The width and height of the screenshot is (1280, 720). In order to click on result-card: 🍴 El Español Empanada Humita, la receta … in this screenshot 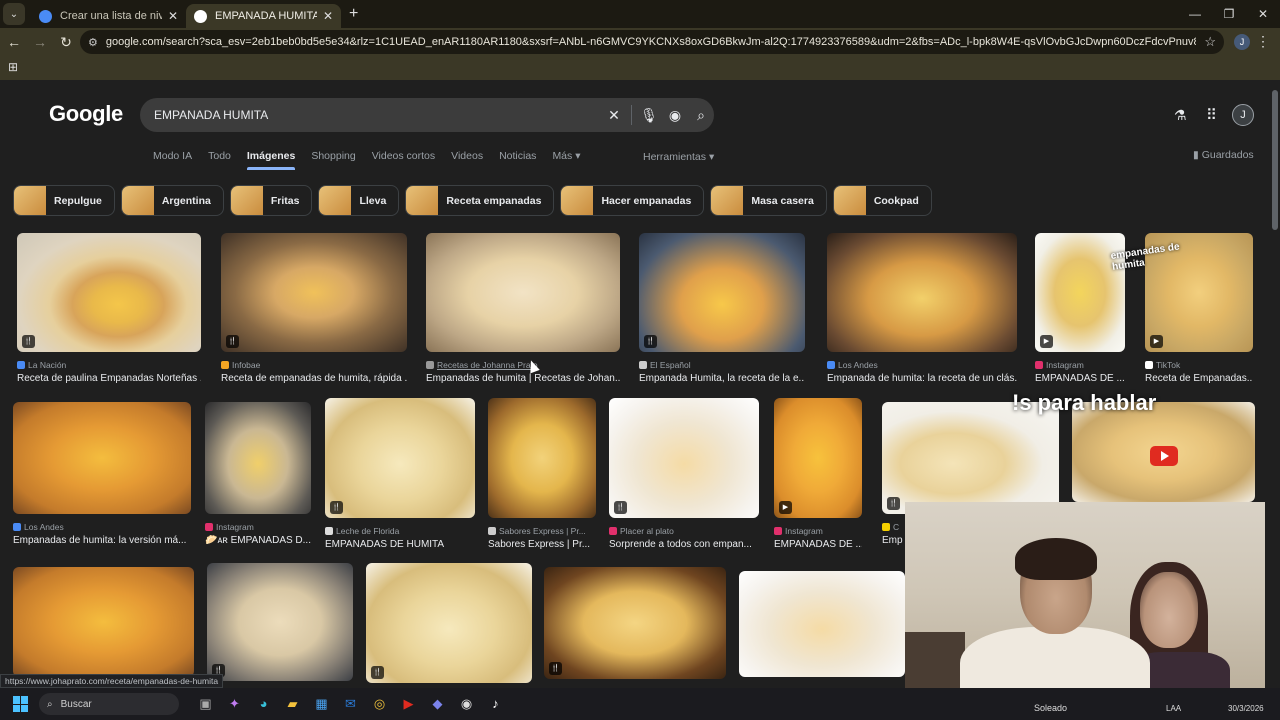, I will do `click(722, 308)`.